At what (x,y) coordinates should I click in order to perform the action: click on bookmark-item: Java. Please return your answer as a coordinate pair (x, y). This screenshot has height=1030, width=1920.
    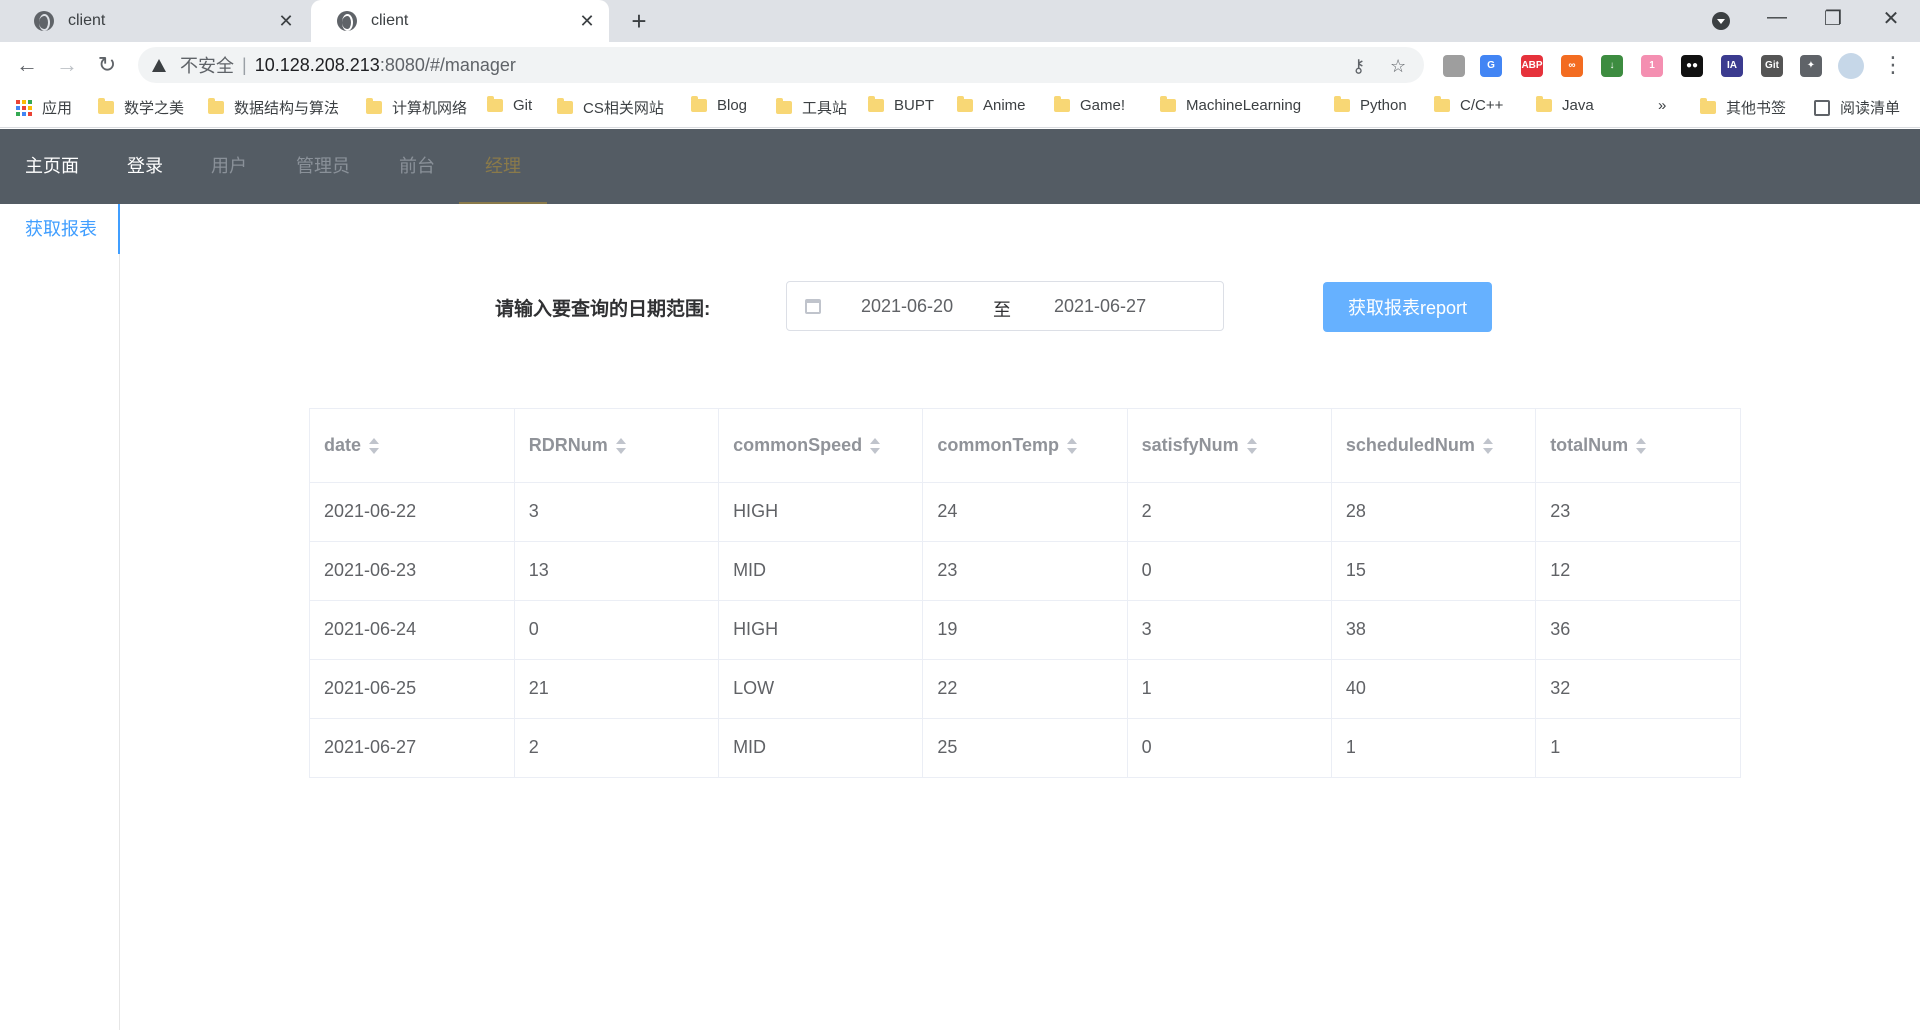
    Looking at the image, I should click on (1565, 105).